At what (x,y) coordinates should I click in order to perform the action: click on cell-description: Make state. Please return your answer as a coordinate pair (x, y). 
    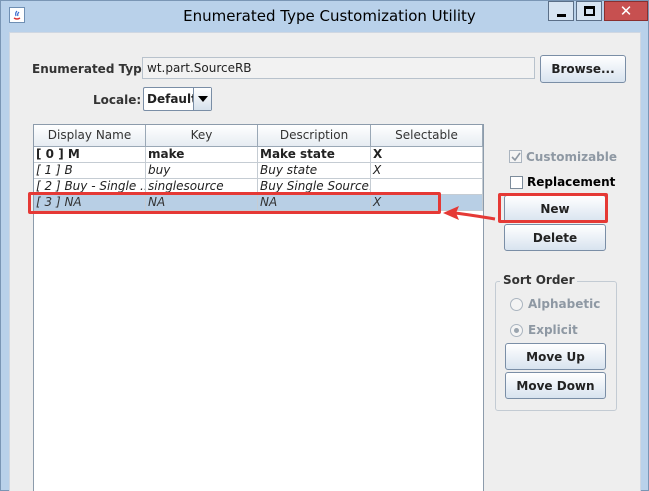
    Looking at the image, I should click on (314, 155).